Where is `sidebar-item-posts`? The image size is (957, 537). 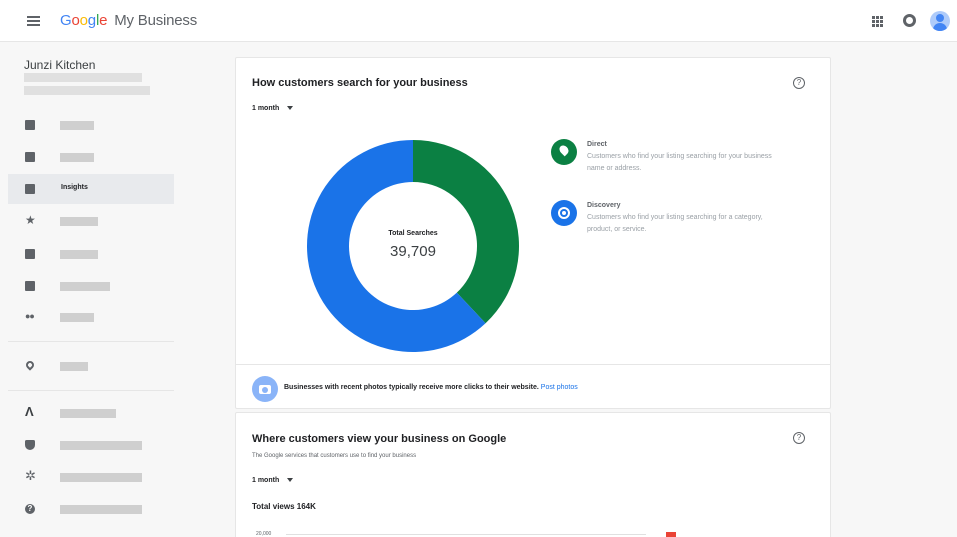
sidebar-item-posts is located at coordinates (91, 157).